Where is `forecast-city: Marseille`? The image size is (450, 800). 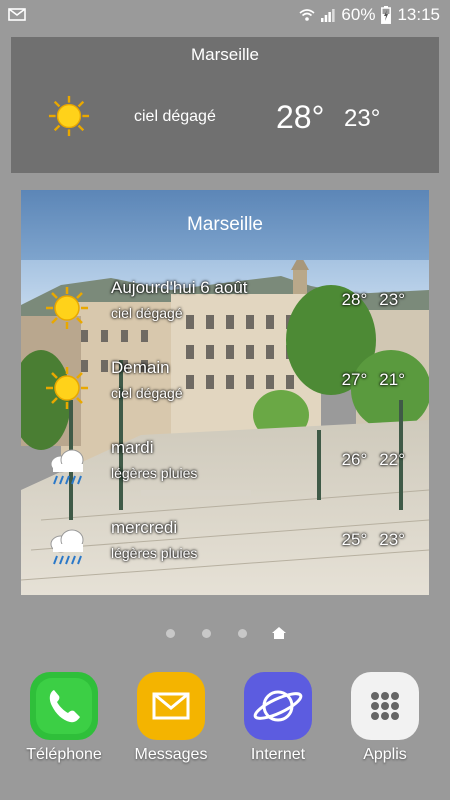 forecast-city: Marseille is located at coordinates (225, 224).